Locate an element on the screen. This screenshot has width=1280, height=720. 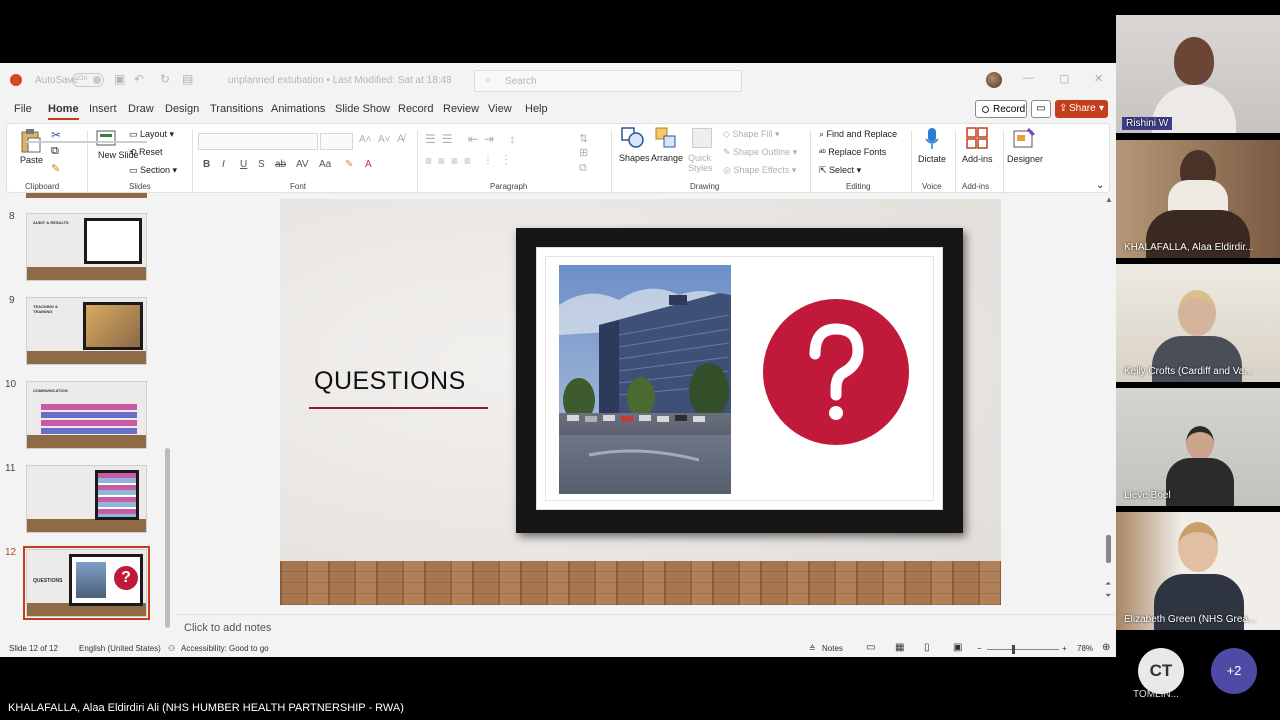
notes-pane: Click to add notes is located at coordinates (646, 627).